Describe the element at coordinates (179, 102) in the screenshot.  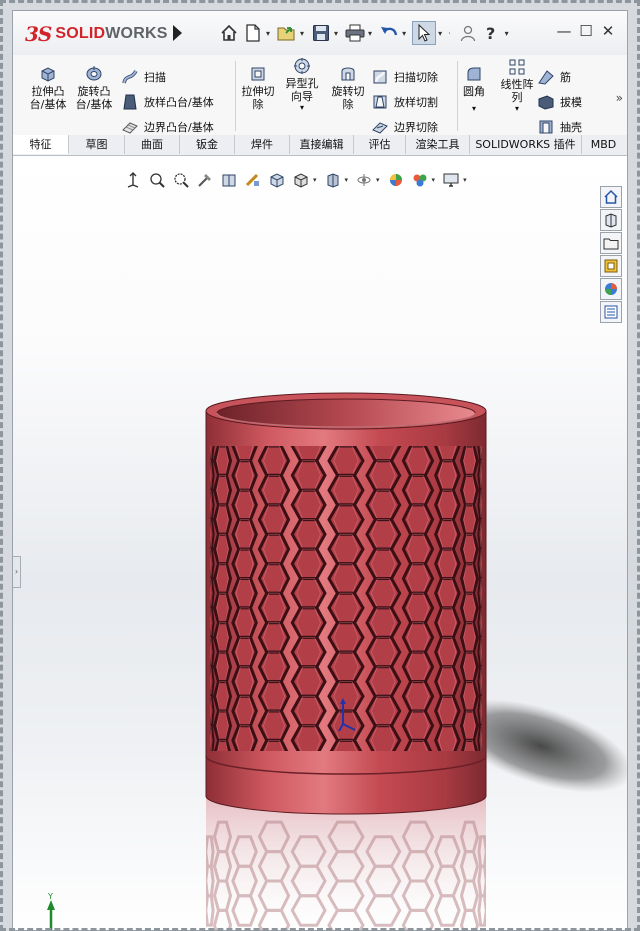
I see `loft-boss-label: 放样凸台/基体` at that location.